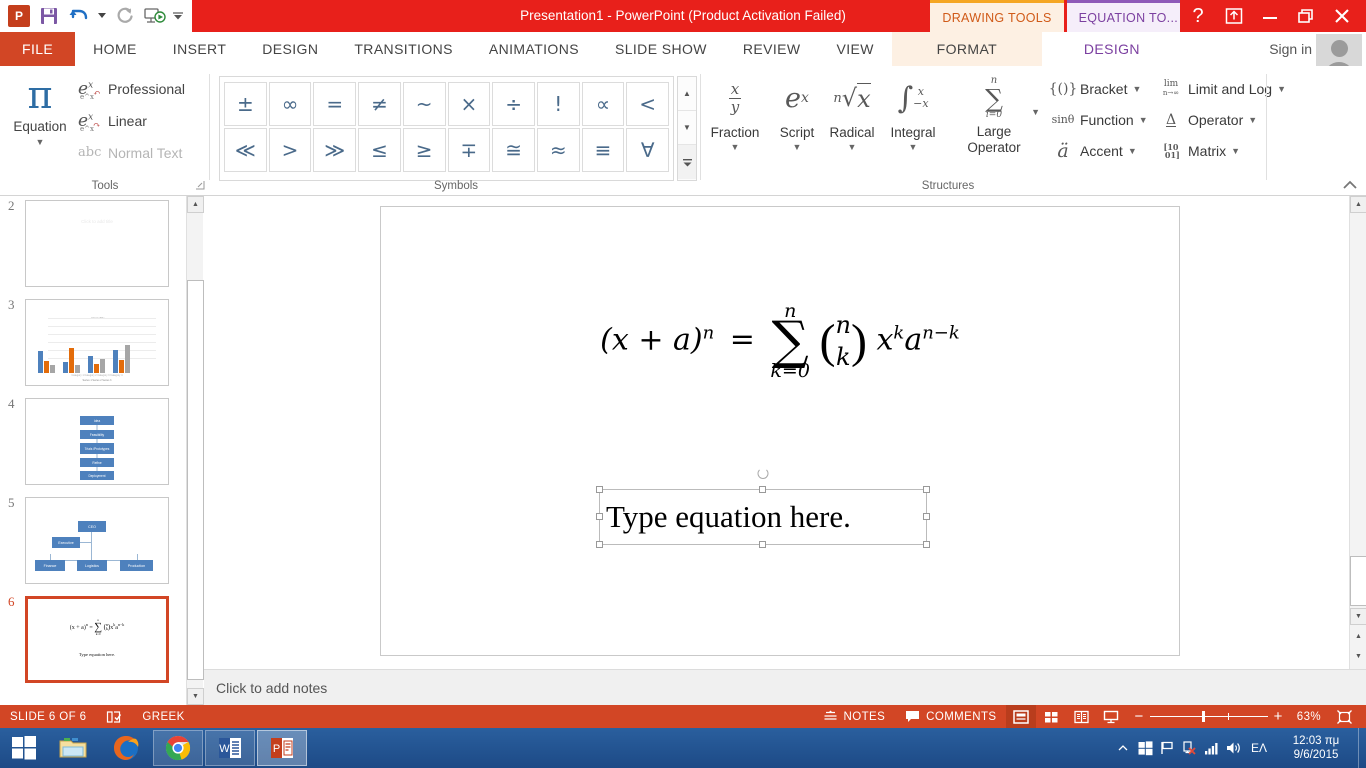 This screenshot has height=768, width=1366. Describe the element at coordinates (282, 748) in the screenshot. I see `powerpoint-icon: P` at that location.